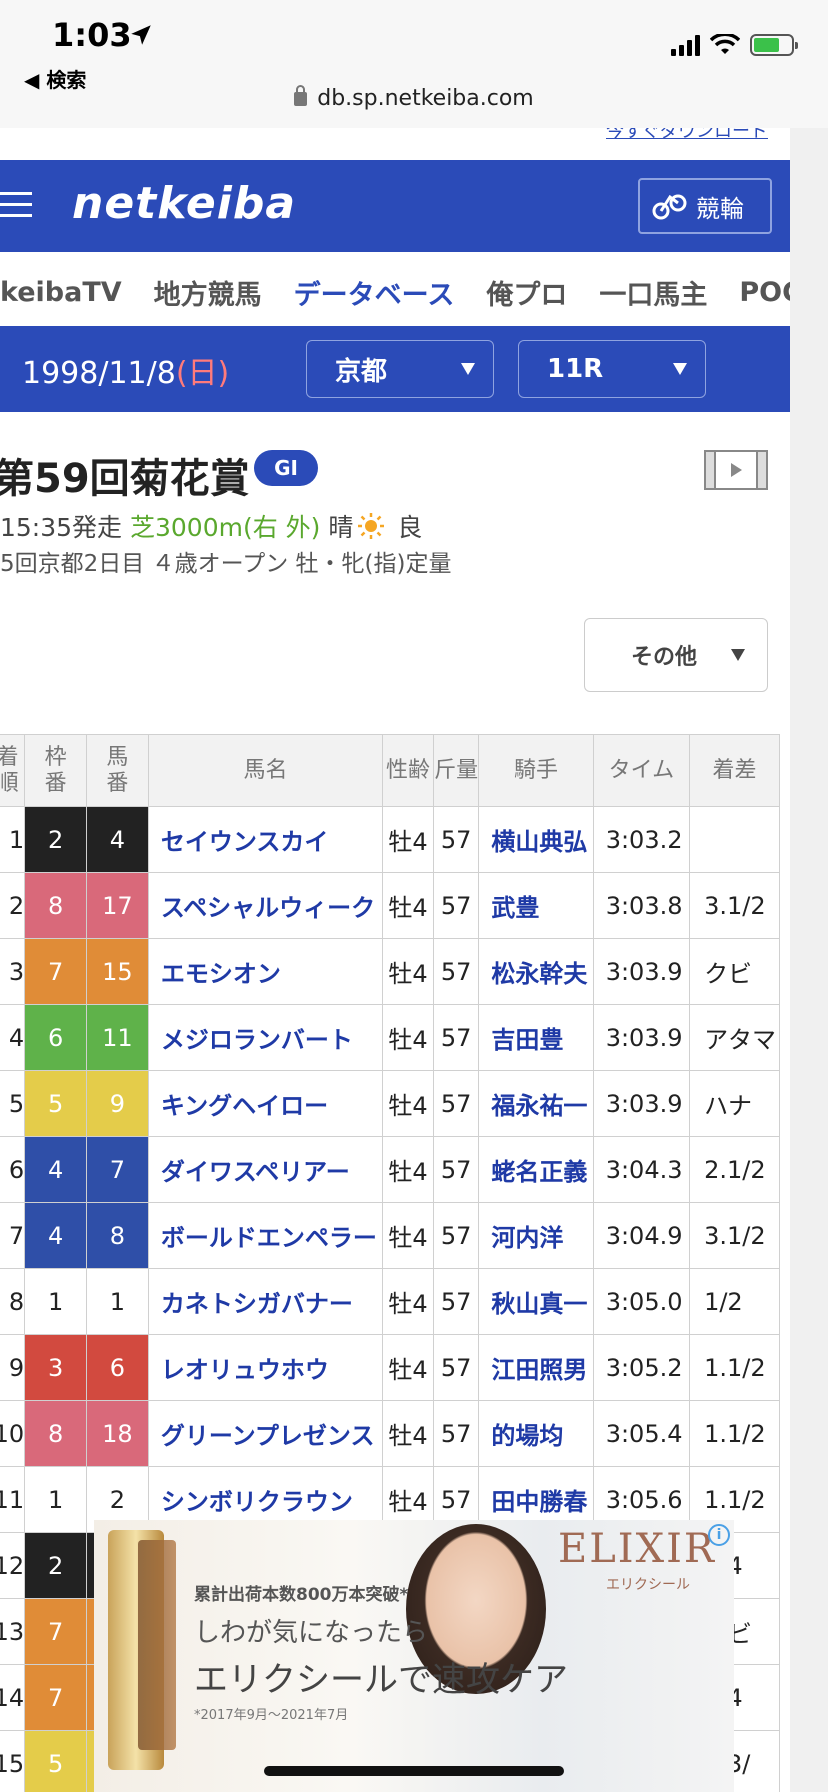  Describe the element at coordinates (13, 1631) in the screenshot. I see `rank-cell: 13` at that location.